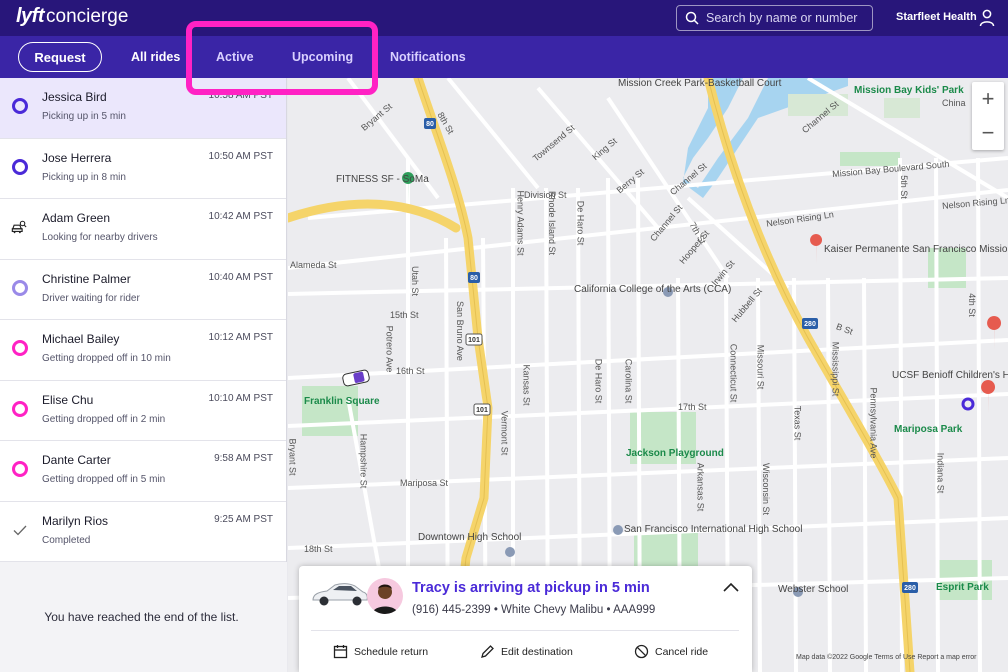 The image size is (1008, 672). I want to click on highway-shield-280: 280, so click(910, 588).